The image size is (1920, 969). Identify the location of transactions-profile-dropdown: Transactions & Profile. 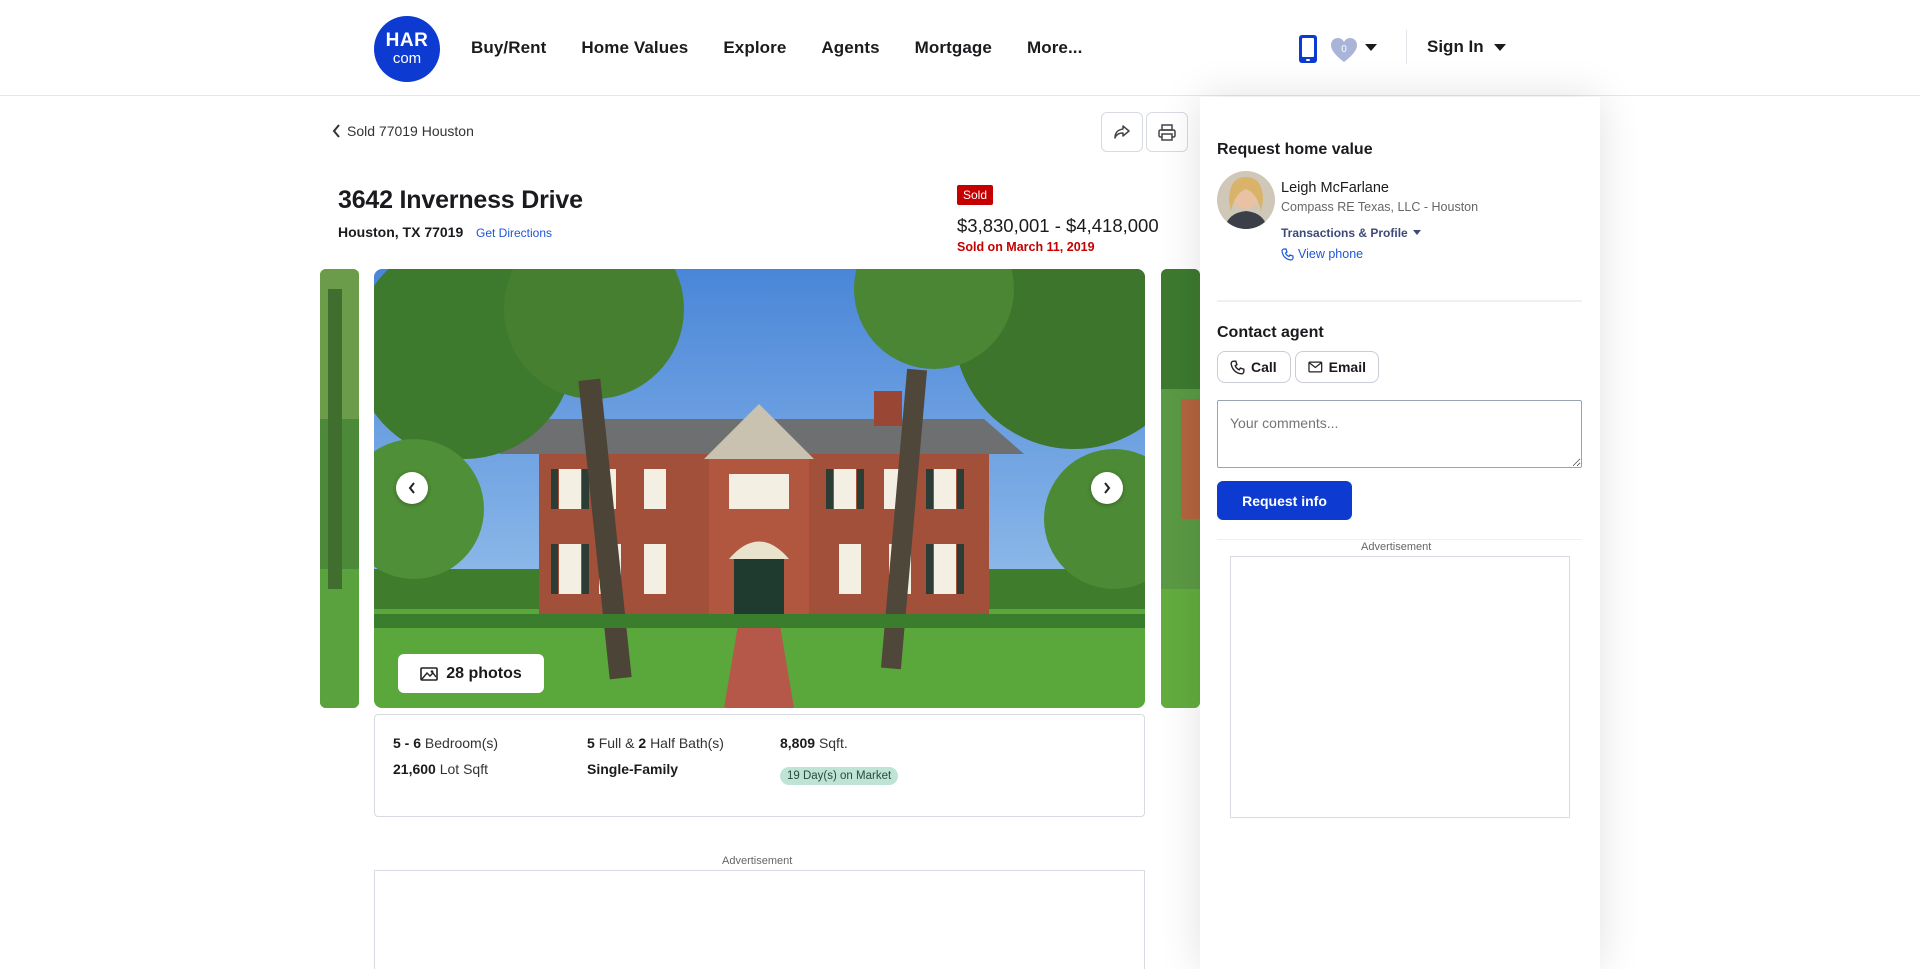
(1351, 233).